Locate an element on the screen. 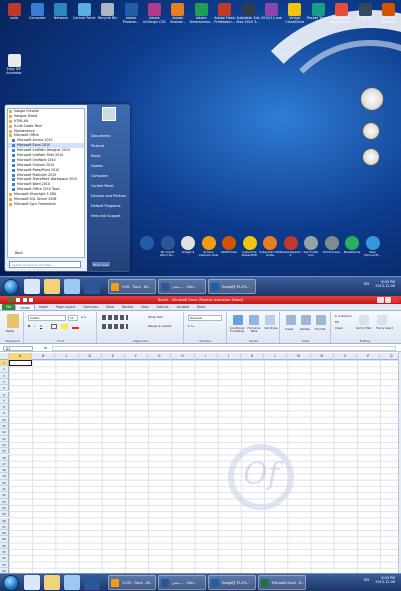 The image size is (401, 591). fill-color-icon is located at coordinates (64, 326).